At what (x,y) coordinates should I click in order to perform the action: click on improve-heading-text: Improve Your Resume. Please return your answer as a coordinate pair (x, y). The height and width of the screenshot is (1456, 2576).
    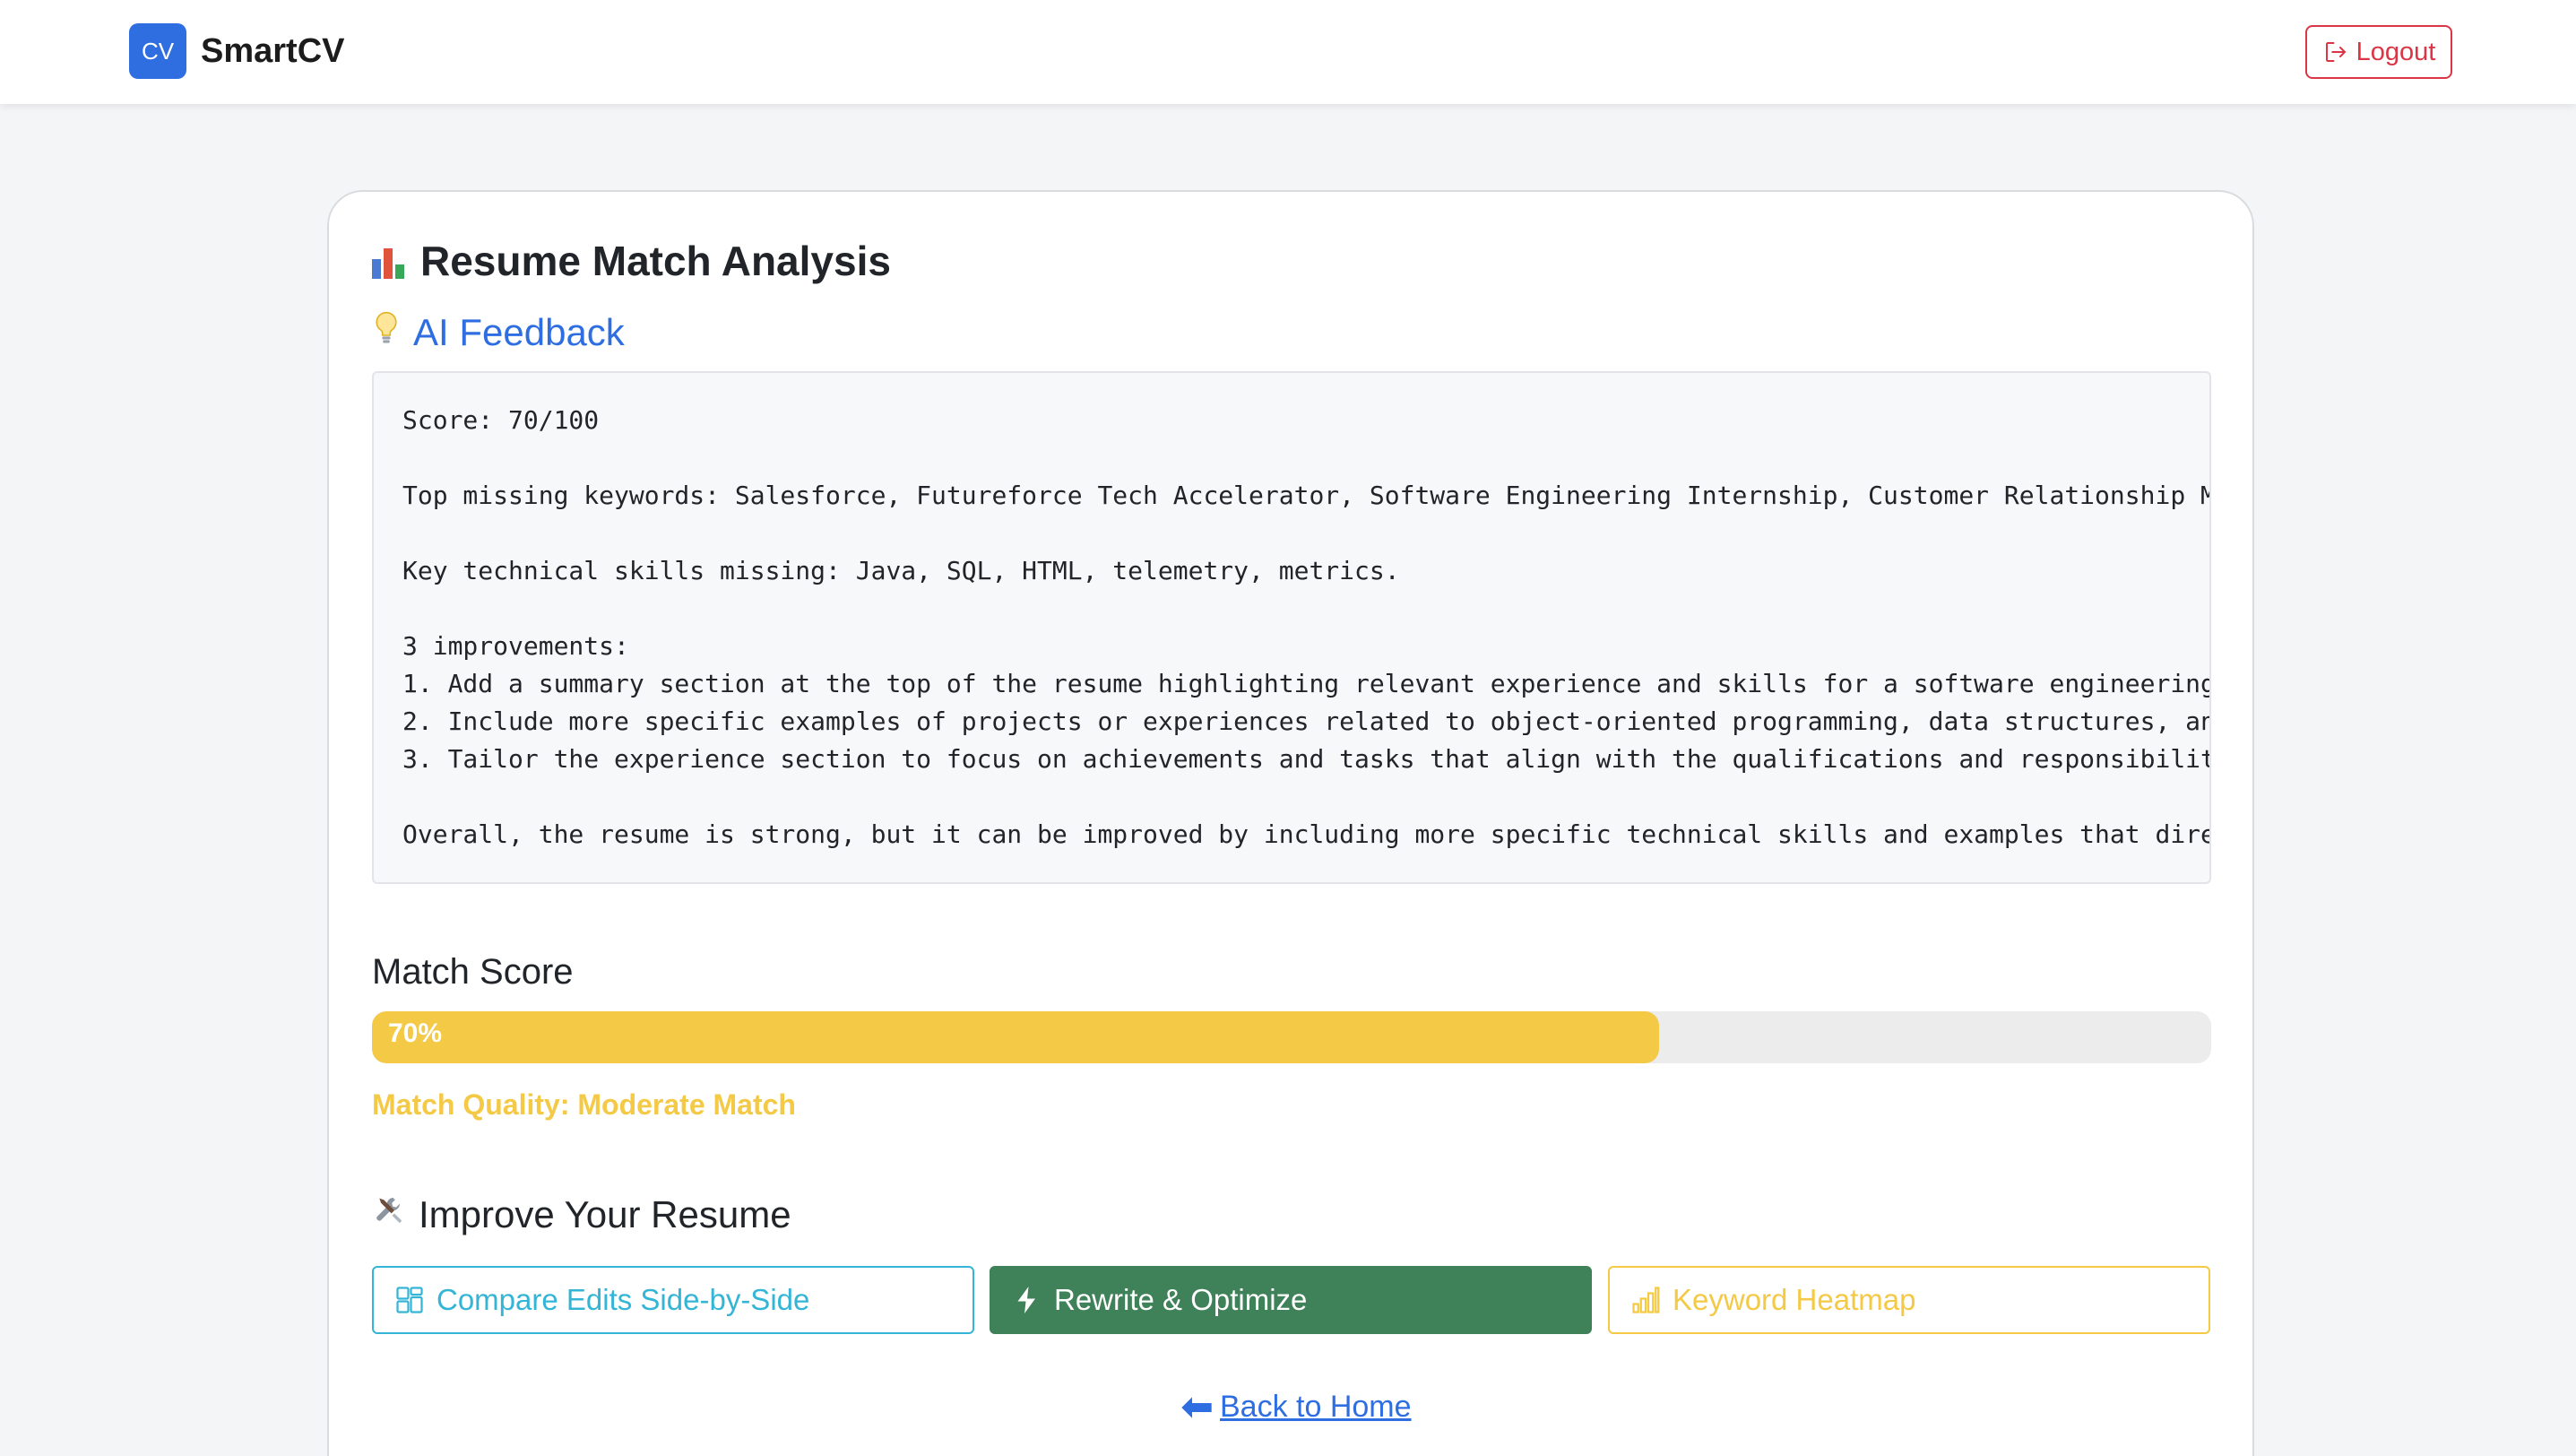
    Looking at the image, I should click on (605, 1214).